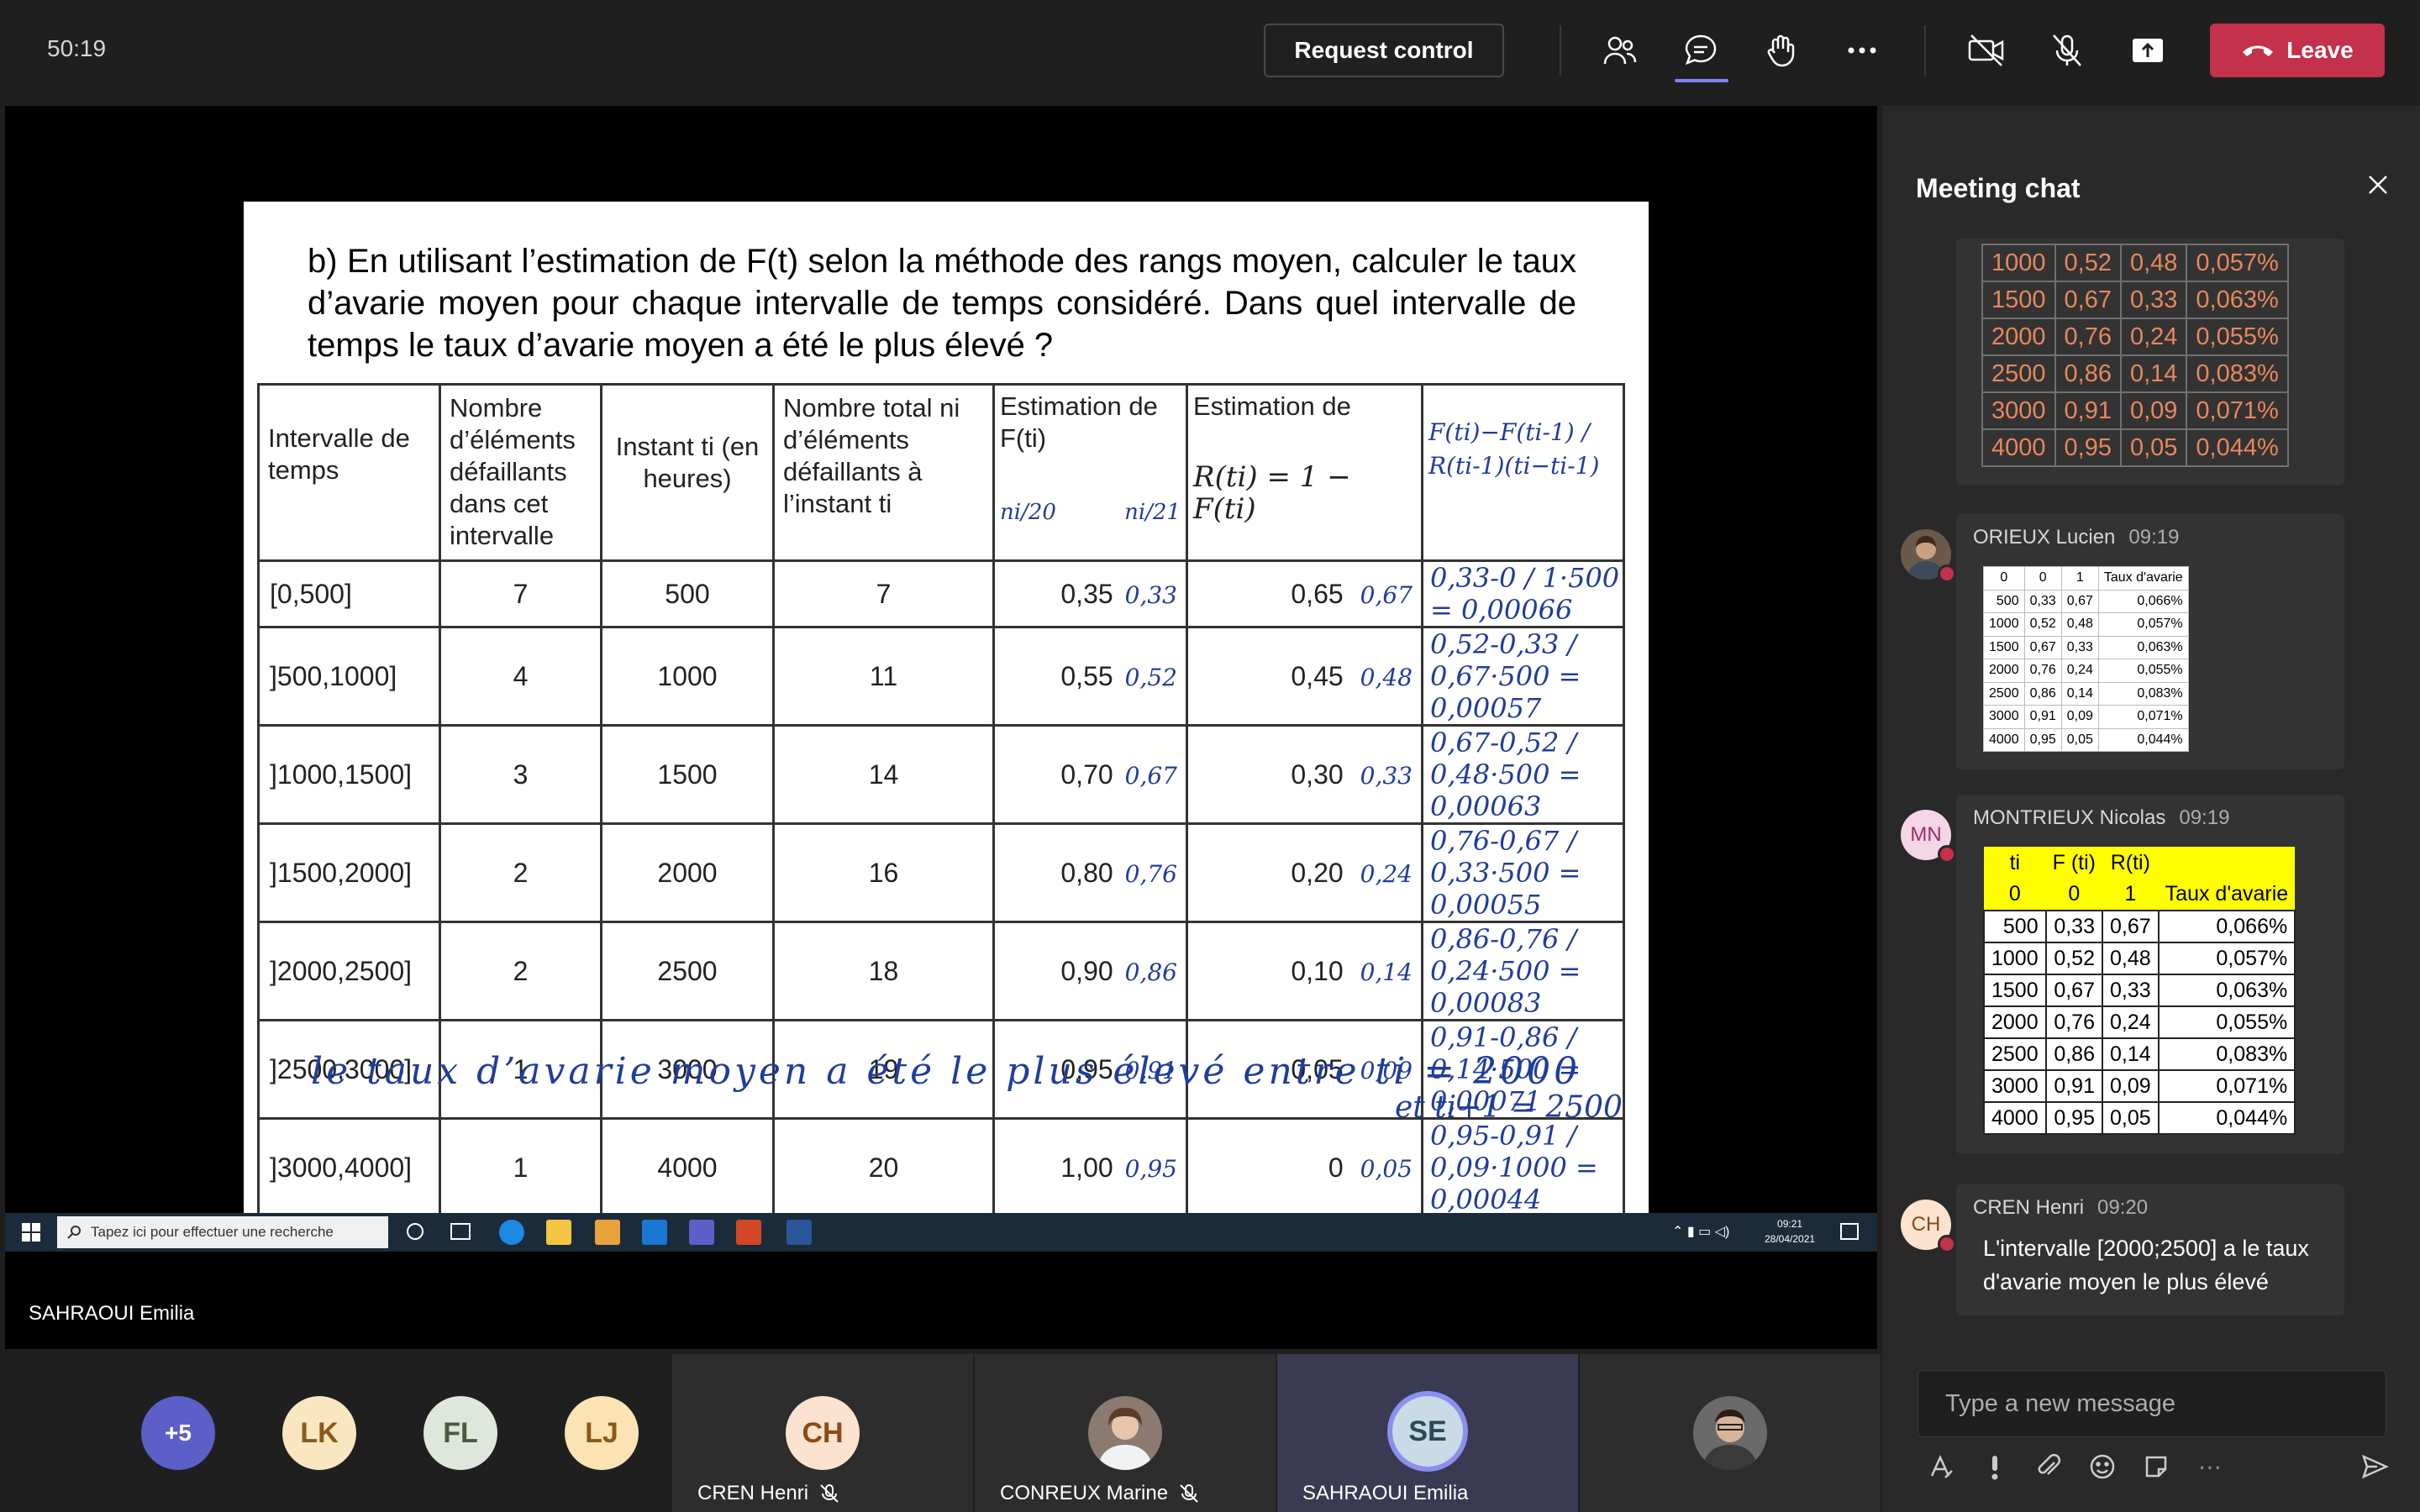  What do you see at coordinates (2004, 624) in the screenshot?
I see `table-cell: 1000` at bounding box center [2004, 624].